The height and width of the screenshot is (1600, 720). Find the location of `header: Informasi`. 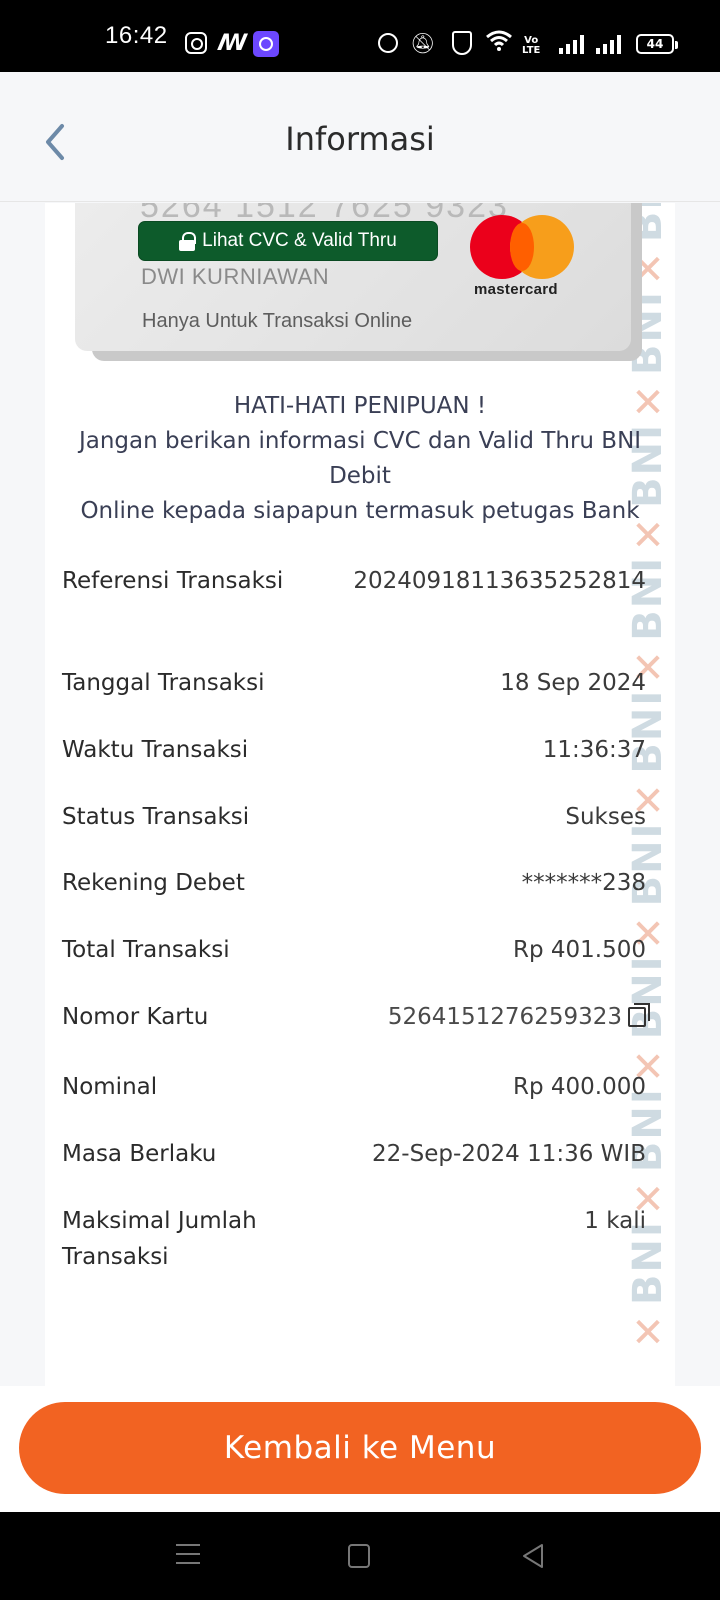

header: Informasi is located at coordinates (360, 137).